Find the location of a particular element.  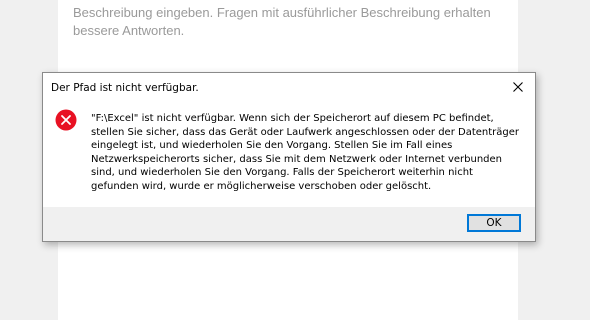

dialog-title: Der Pfad ist nicht verfügbar. is located at coordinates (125, 88).